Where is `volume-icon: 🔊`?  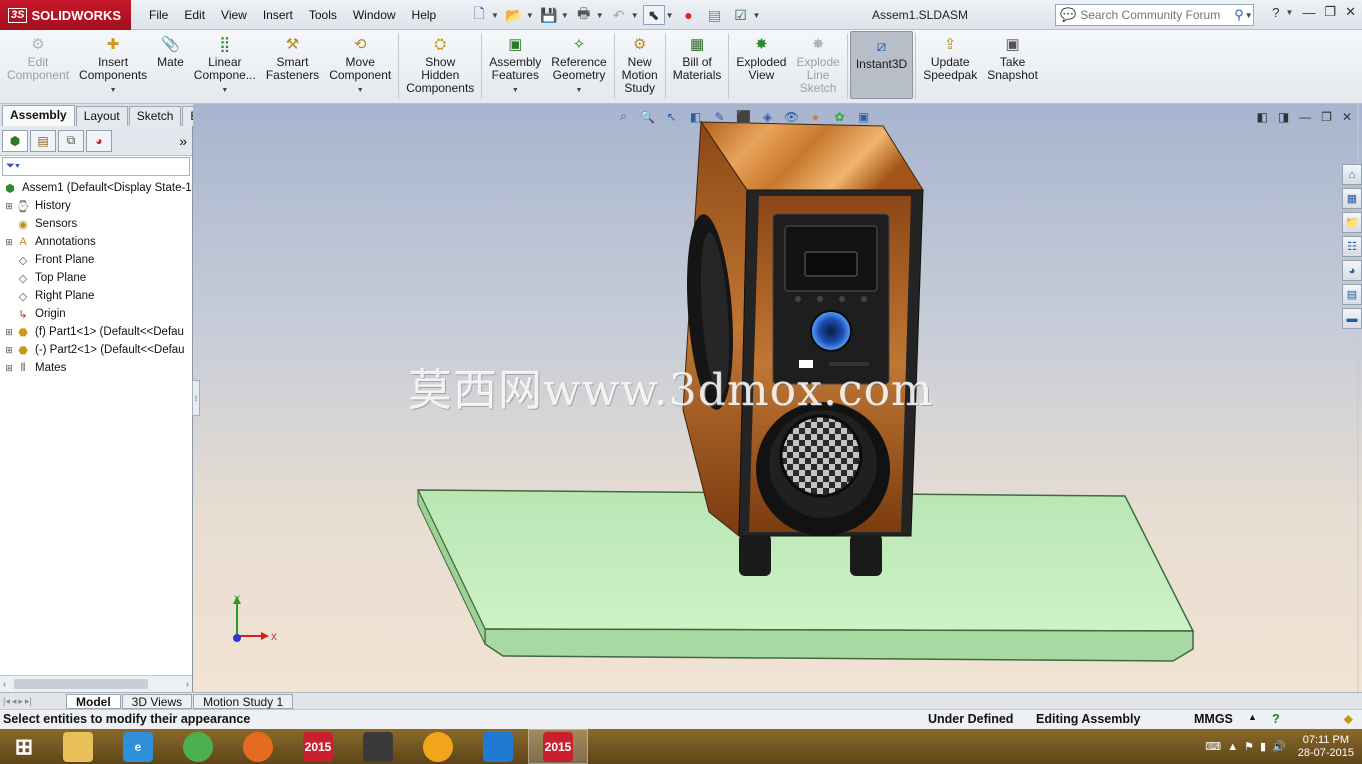
volume-icon: 🔊 is located at coordinates (1279, 746).